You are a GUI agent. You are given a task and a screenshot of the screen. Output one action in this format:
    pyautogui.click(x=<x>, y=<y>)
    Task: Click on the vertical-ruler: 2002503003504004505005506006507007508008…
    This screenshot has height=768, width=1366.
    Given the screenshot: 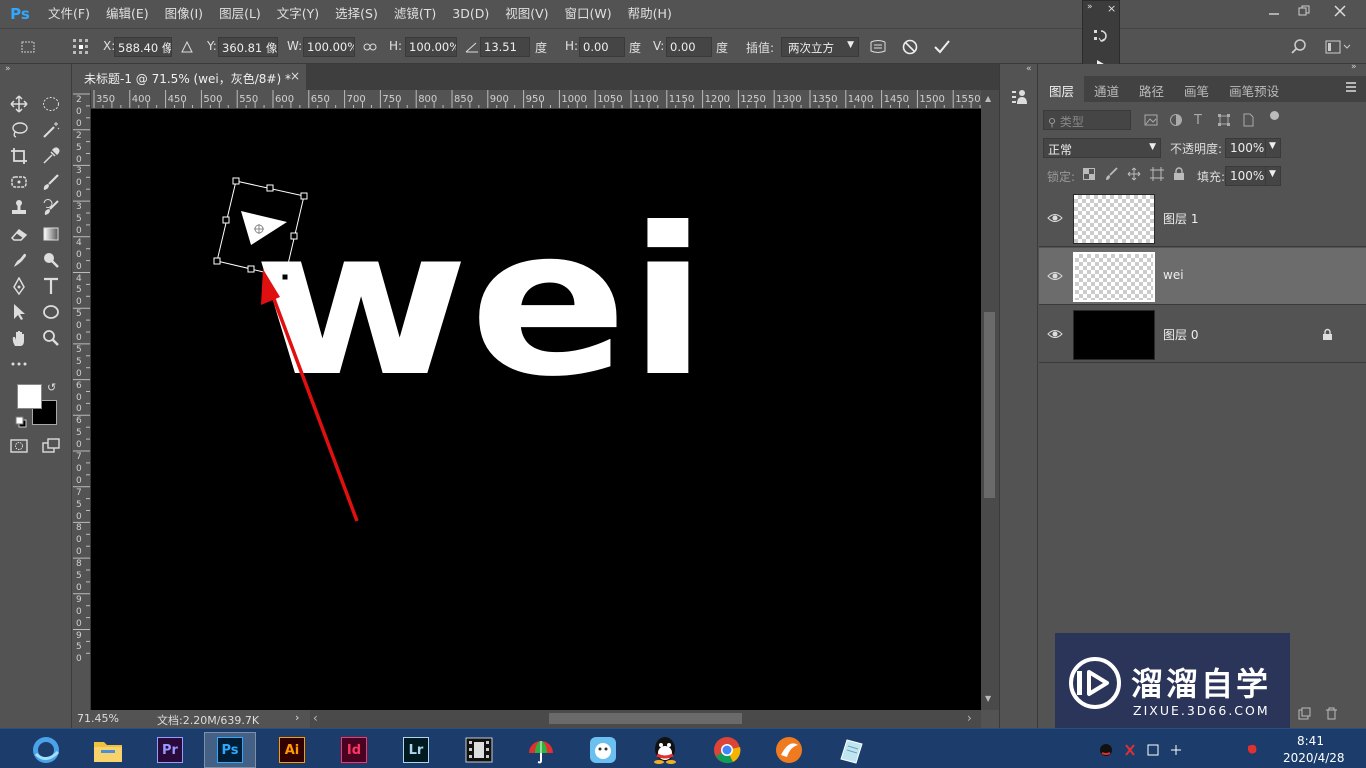 What is the action you would take?
    pyautogui.click(x=82, y=400)
    